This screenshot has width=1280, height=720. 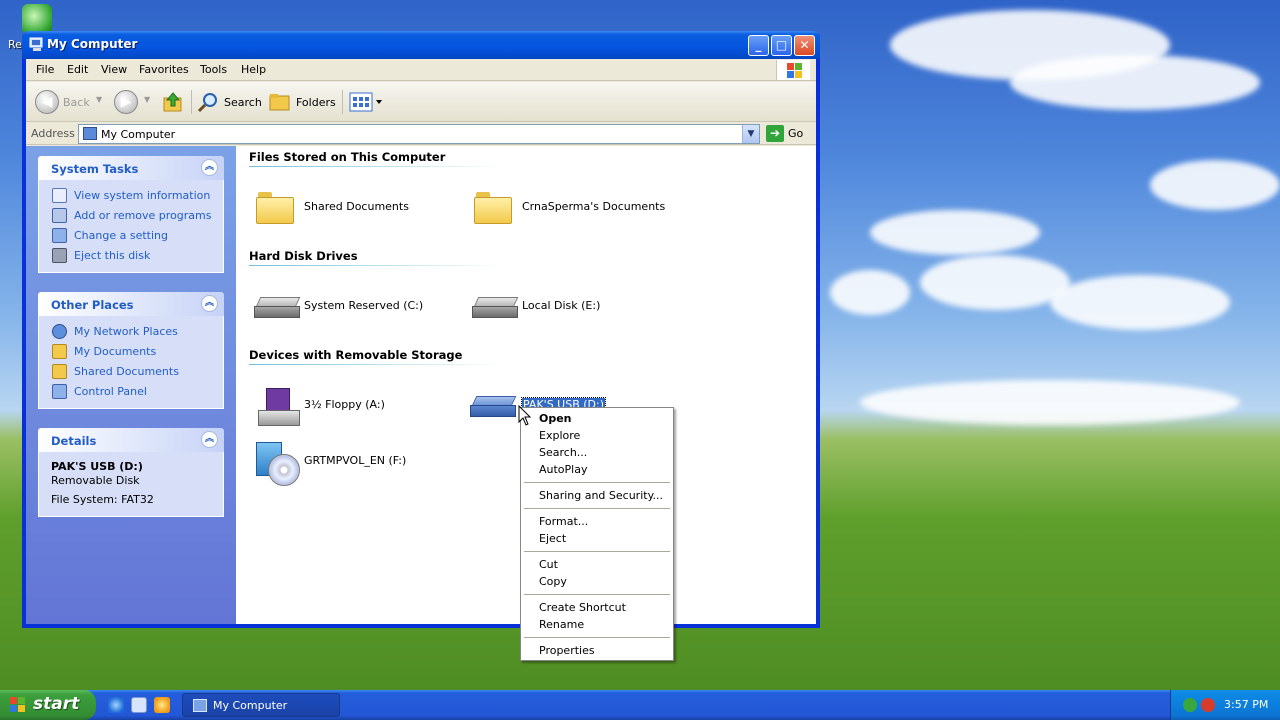 I want to click on place-control-panel: Control Panel, so click(x=131, y=392).